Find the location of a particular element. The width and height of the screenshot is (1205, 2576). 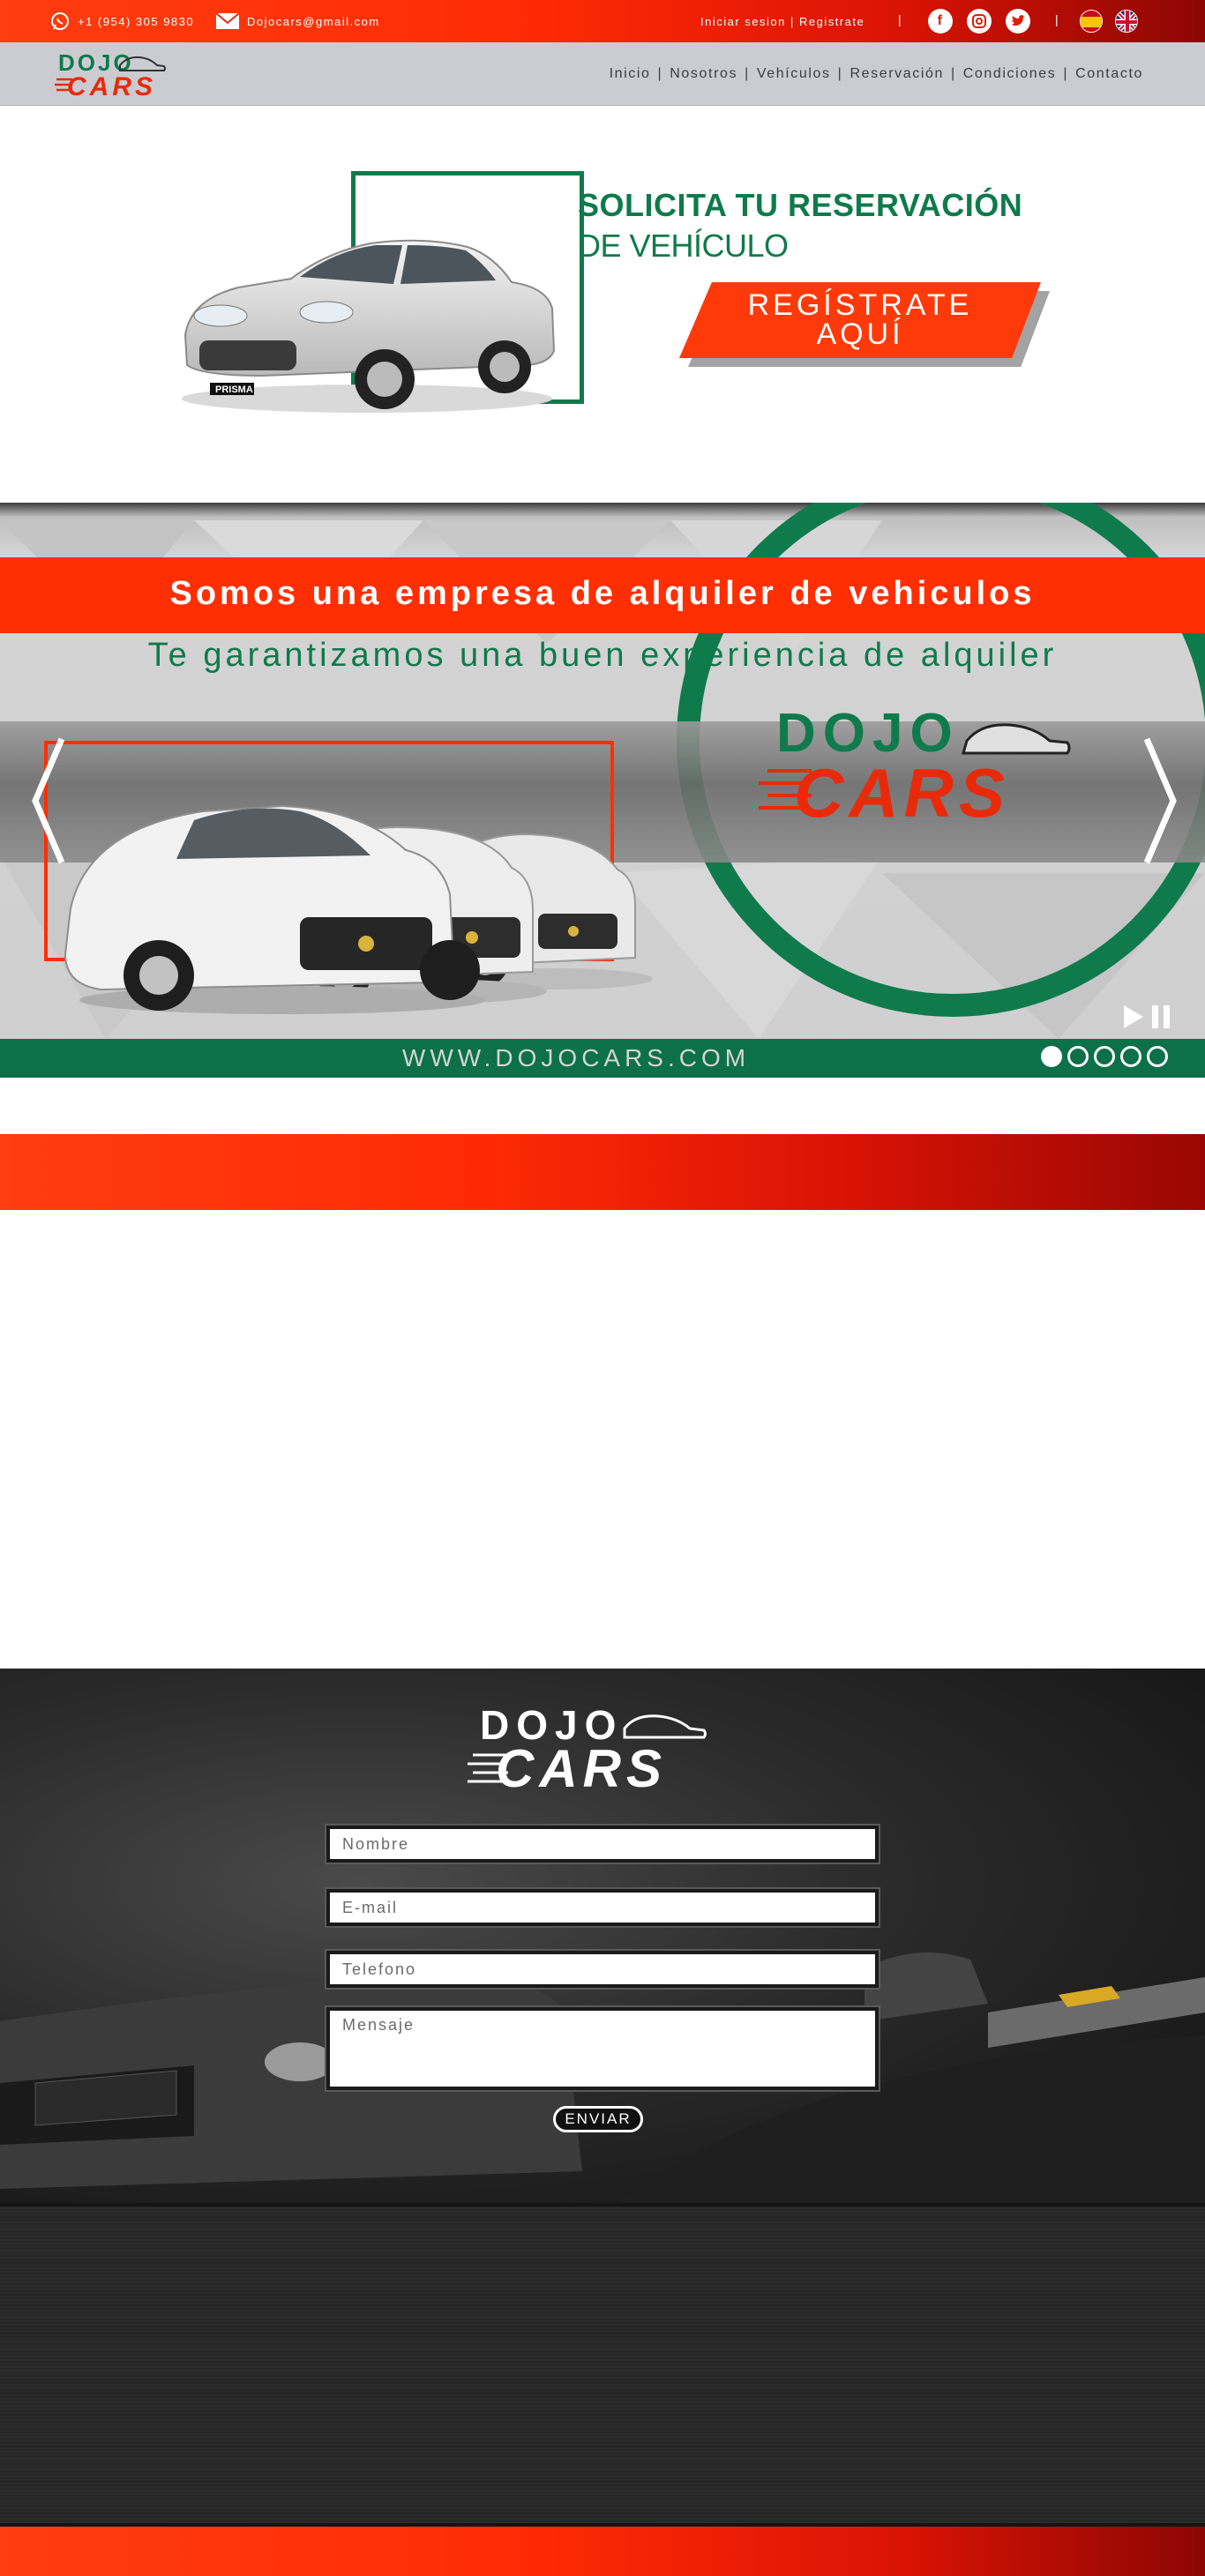

nav-item-contacto: Contacto is located at coordinates (1109, 74).